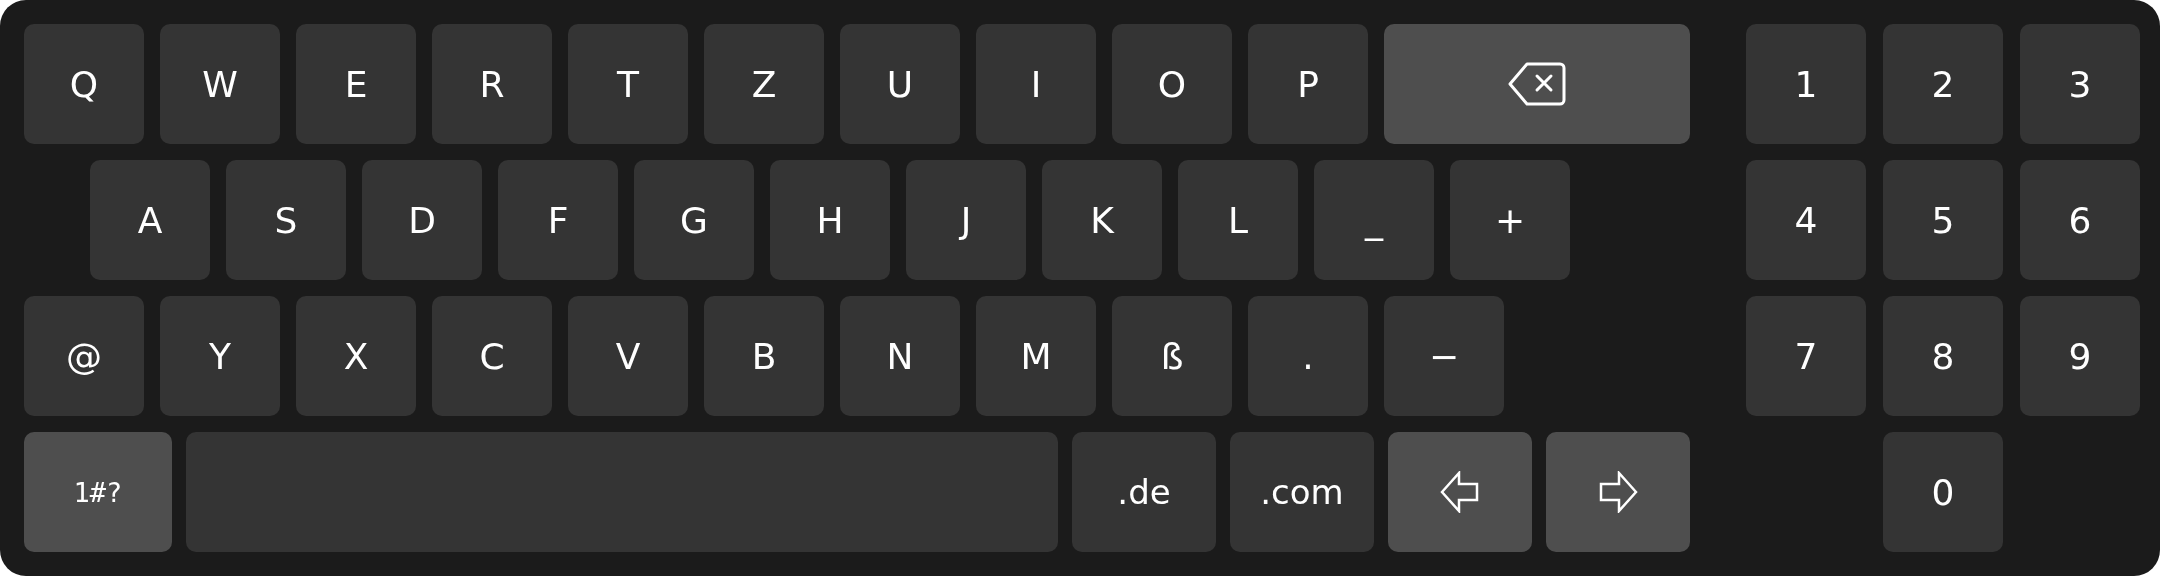 This screenshot has width=2160, height=576. I want to click on key: W, so click(220, 84).